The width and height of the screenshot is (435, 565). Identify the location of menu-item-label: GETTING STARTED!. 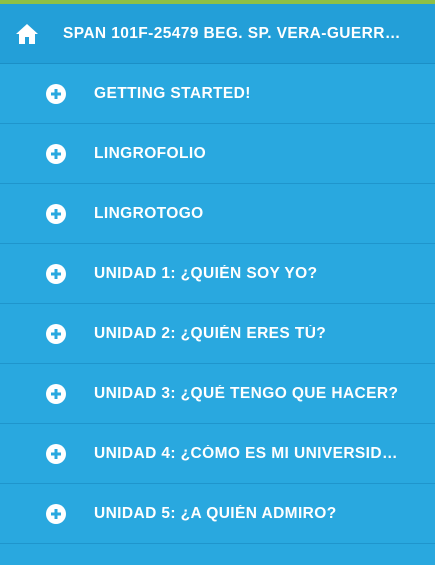
(172, 93).